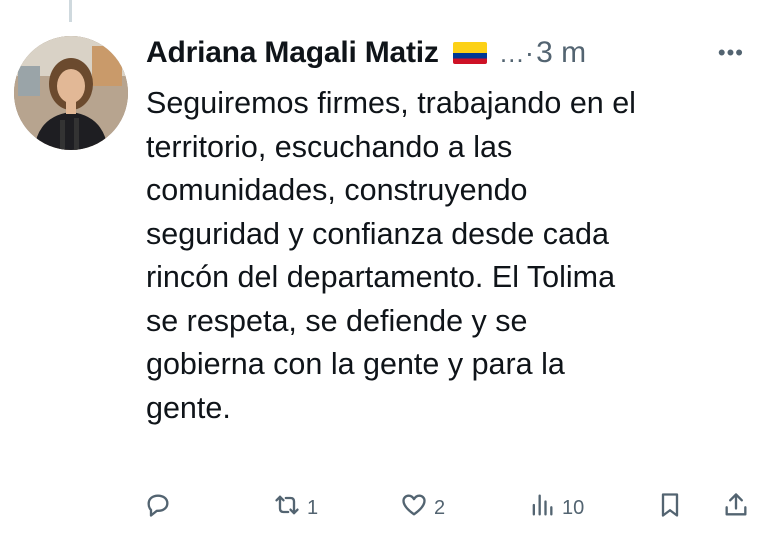 Image resolution: width=768 pixels, height=534 pixels. I want to click on author-name: Adriana Magali Matiz, so click(292, 53).